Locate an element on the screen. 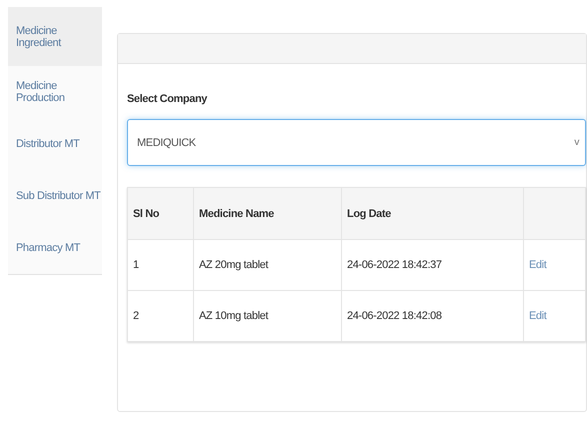 The width and height of the screenshot is (587, 438). table-cell: 24-06-2022 18:42:08 is located at coordinates (433, 316).